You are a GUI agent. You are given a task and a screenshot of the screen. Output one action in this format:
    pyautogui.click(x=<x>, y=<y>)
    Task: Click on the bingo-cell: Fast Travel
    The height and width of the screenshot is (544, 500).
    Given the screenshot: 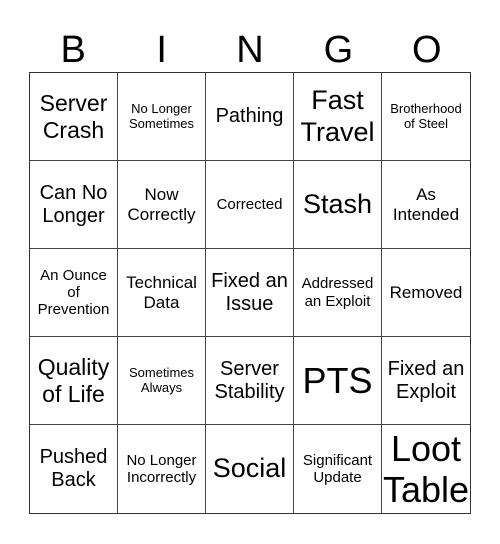 What is the action you would take?
    pyautogui.click(x=338, y=117)
    